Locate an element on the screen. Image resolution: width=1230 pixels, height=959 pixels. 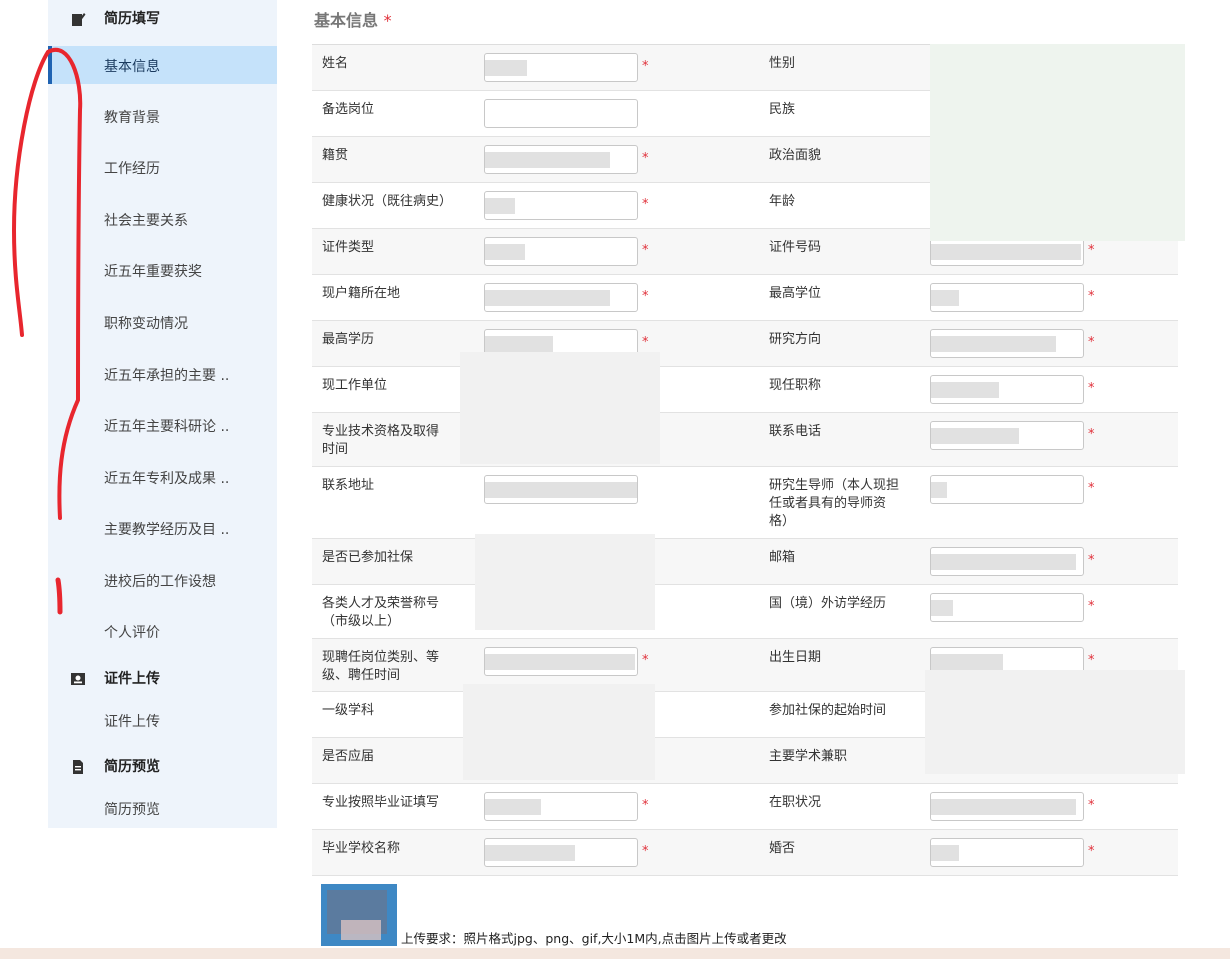
id-card-icon is located at coordinates (78, 679).